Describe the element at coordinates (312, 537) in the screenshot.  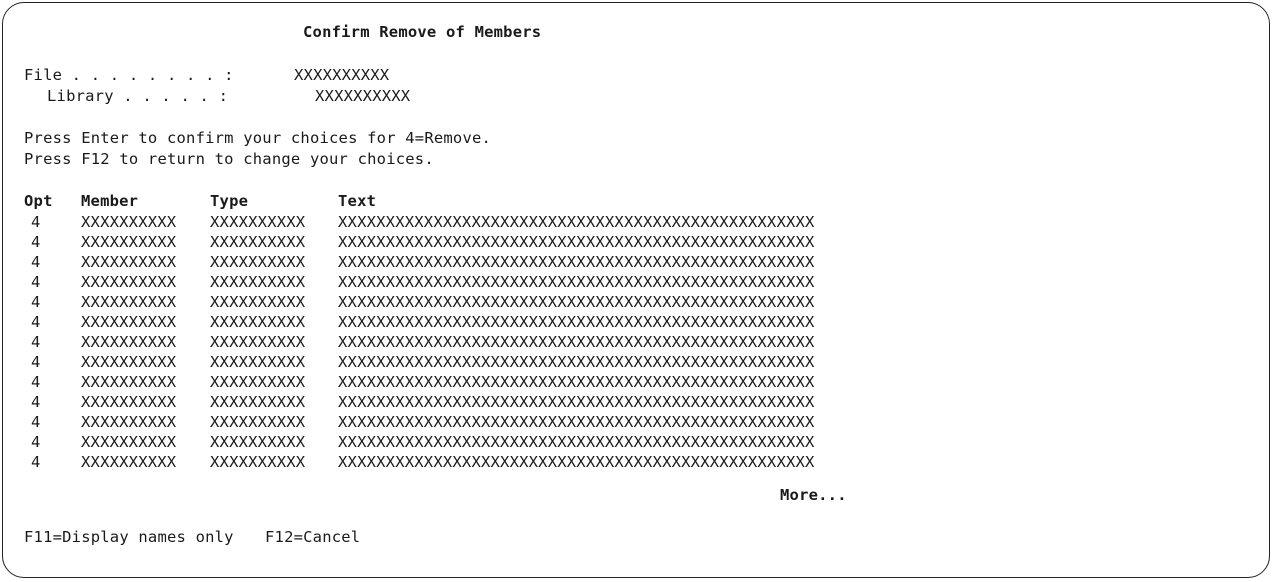
I see `f12-cancel-key: F12=Cancel` at that location.